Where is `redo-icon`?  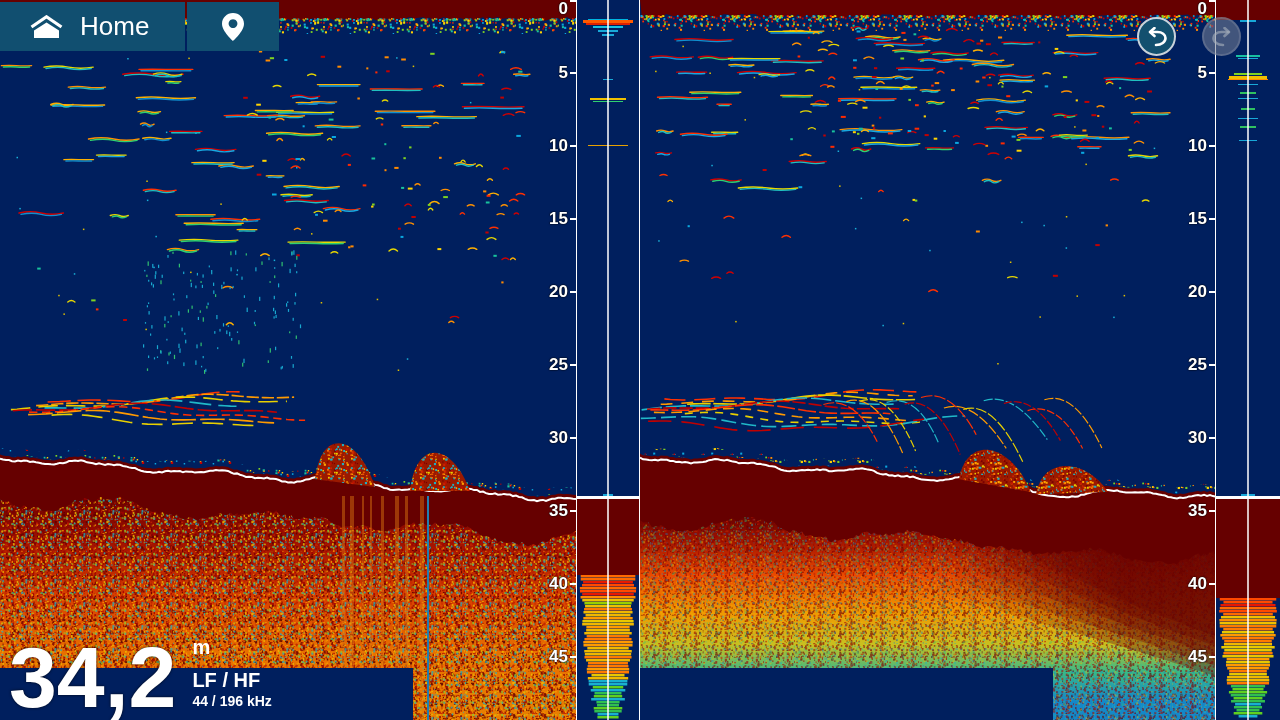
redo-icon is located at coordinates (1221, 36).